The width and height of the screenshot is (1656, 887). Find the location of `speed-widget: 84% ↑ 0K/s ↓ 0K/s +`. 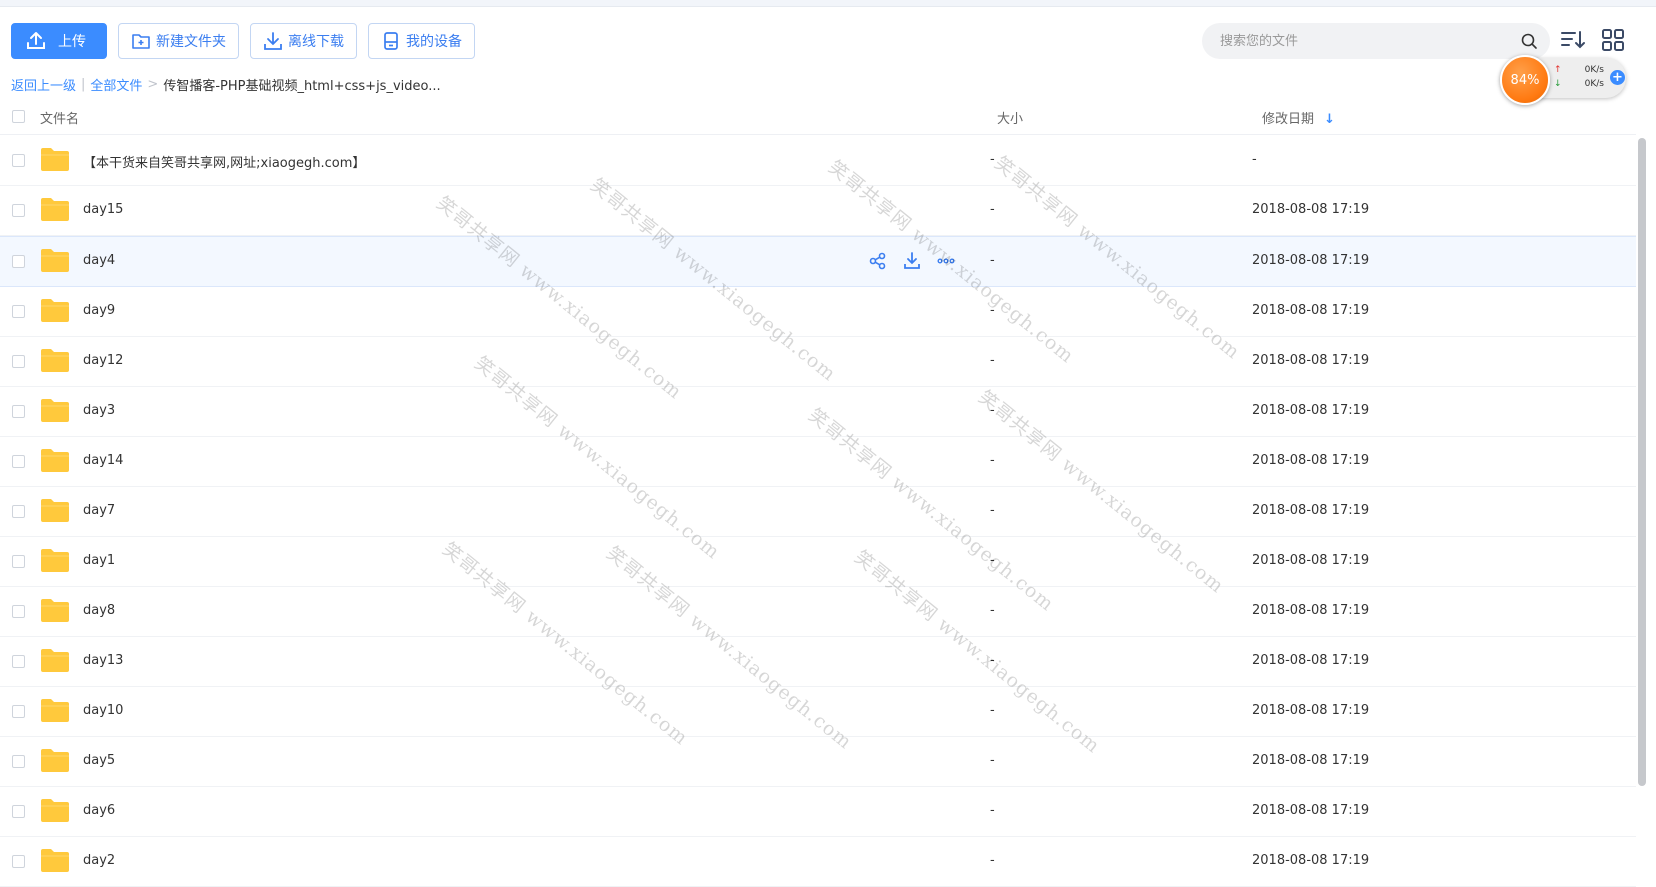

speed-widget: 84% ↑ 0K/s ↓ 0K/s + is located at coordinates (1563, 80).